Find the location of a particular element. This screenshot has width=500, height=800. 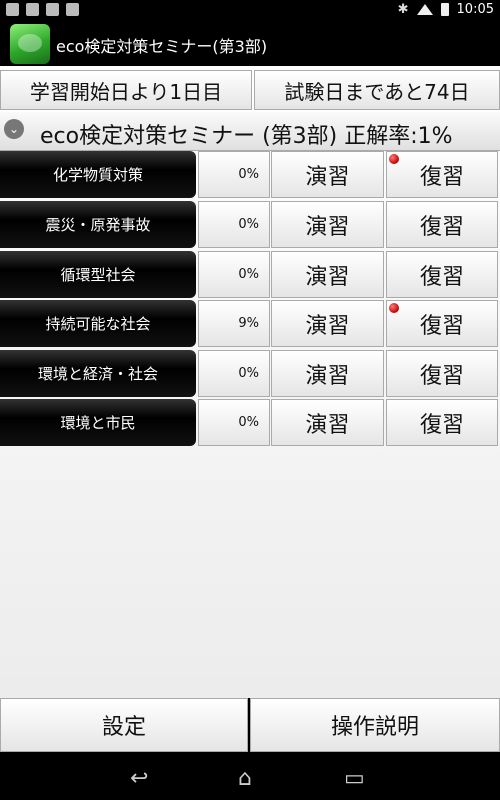

home-icon: ⌂ is located at coordinates (245, 778).